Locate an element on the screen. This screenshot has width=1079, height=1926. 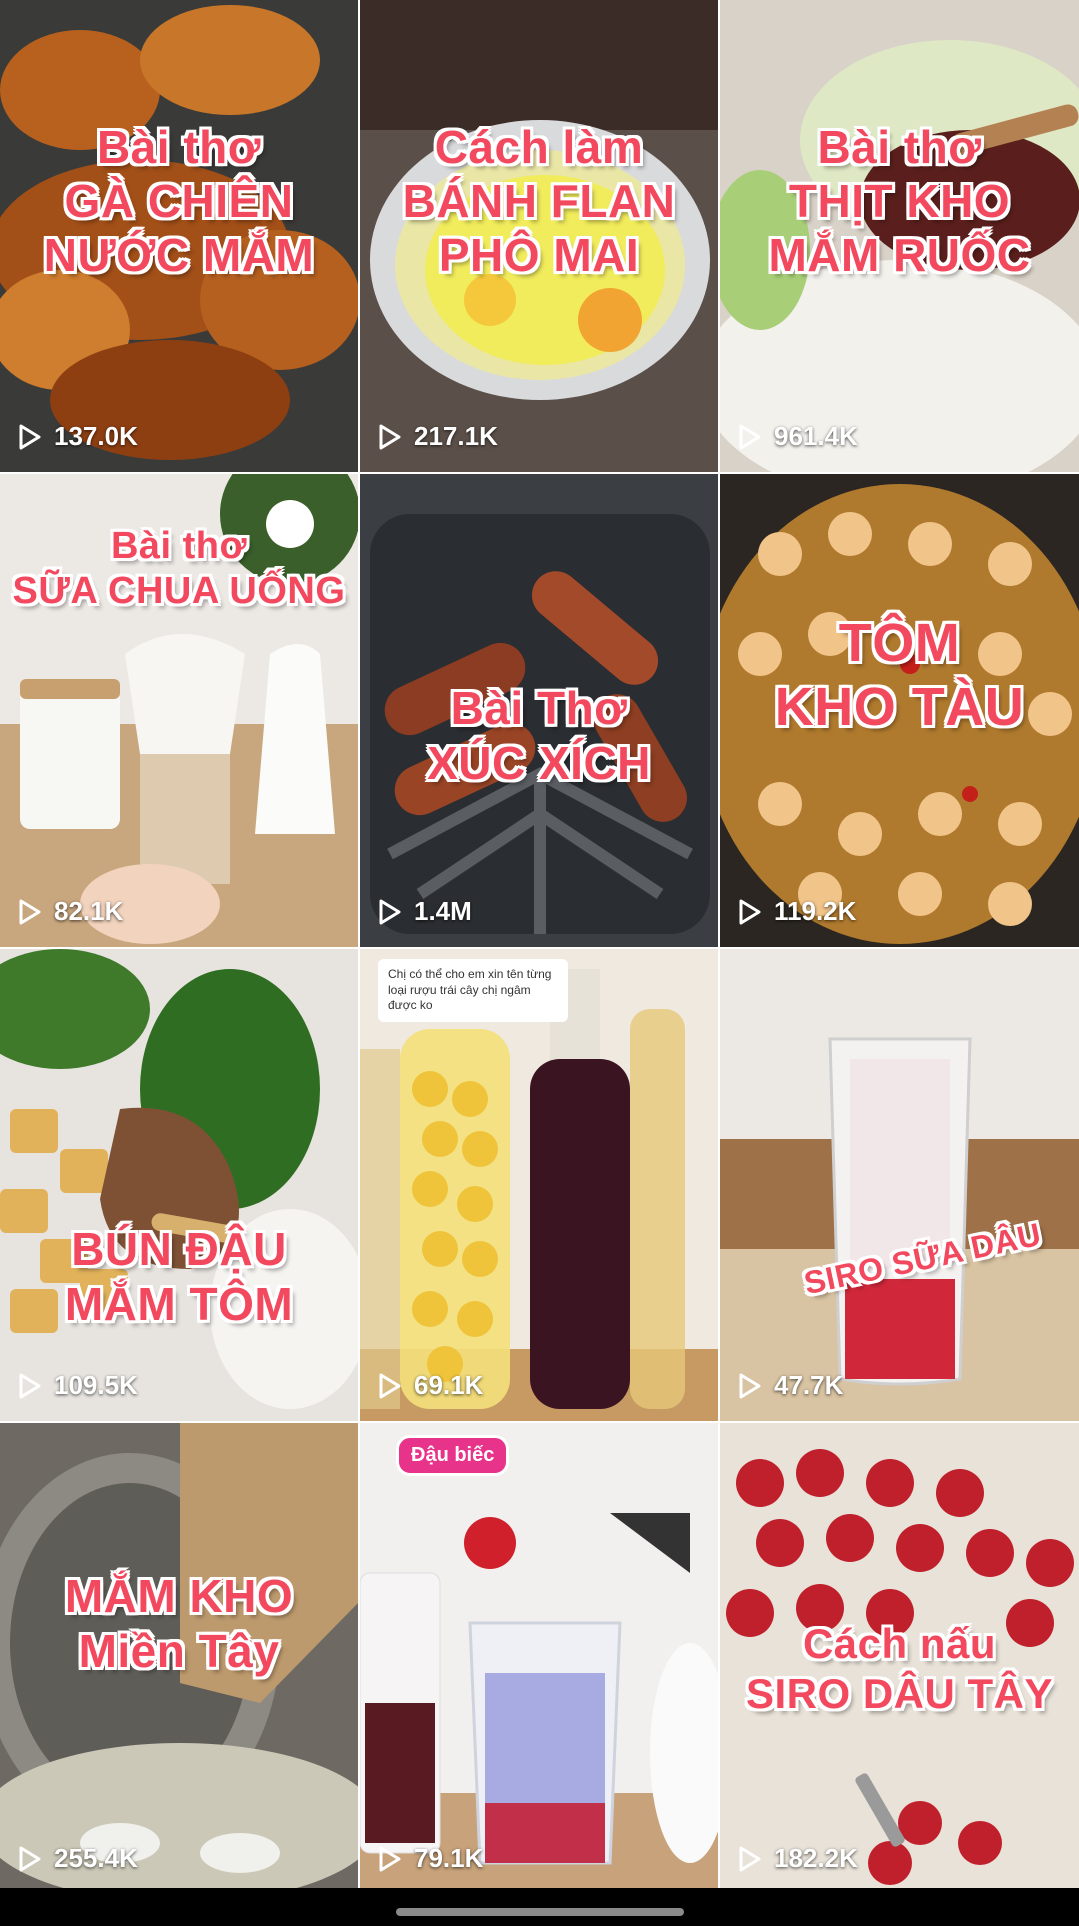
bottom-bar is located at coordinates (539, 1907).